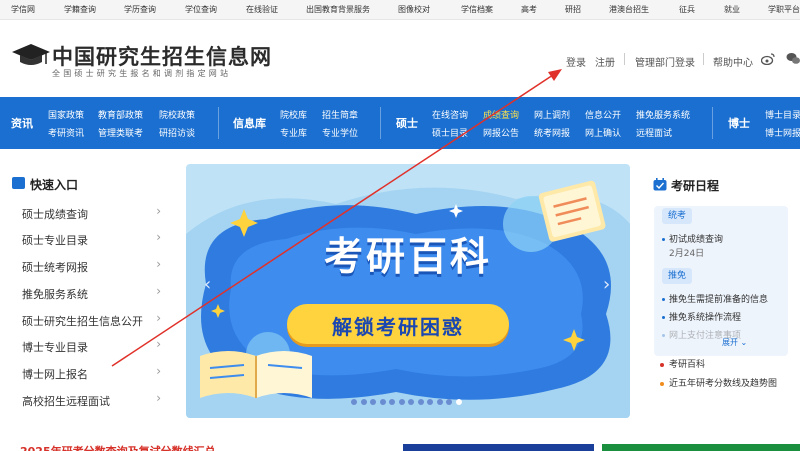  Describe the element at coordinates (293, 114) in the screenshot. I see `nav-link-school-db: 院校库` at that location.